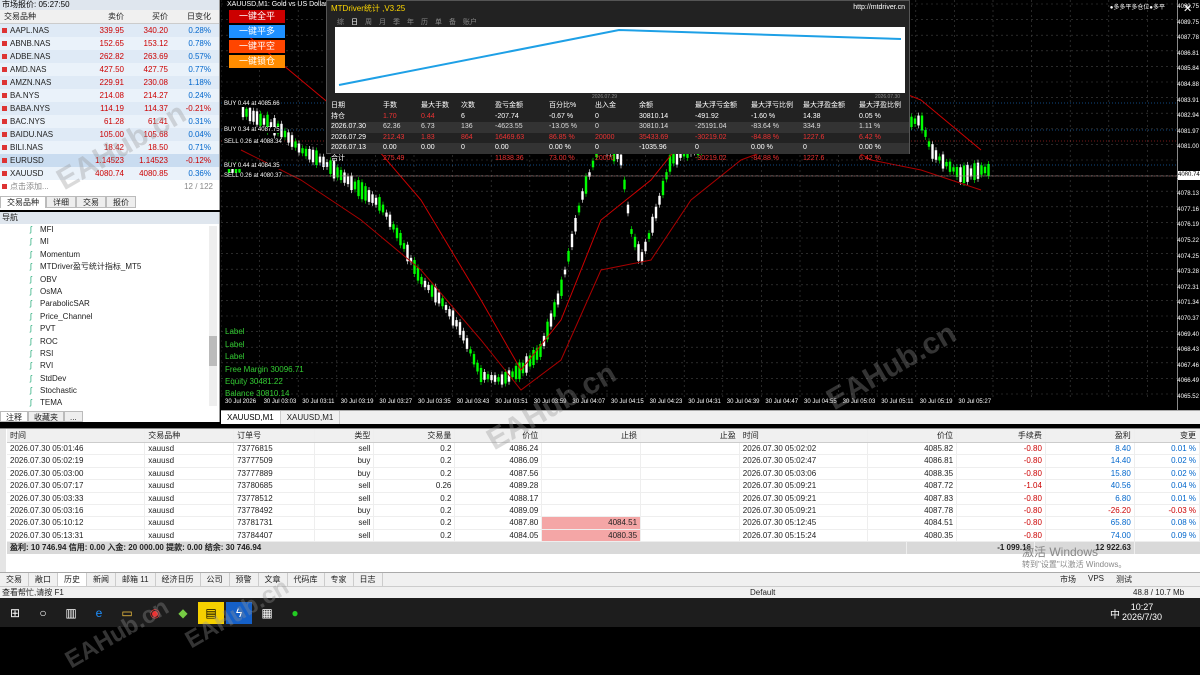 The image size is (1200, 675). What do you see at coordinates (190, 435) in the screenshot?
I see `history-col-header: 交易品种` at bounding box center [190, 435].